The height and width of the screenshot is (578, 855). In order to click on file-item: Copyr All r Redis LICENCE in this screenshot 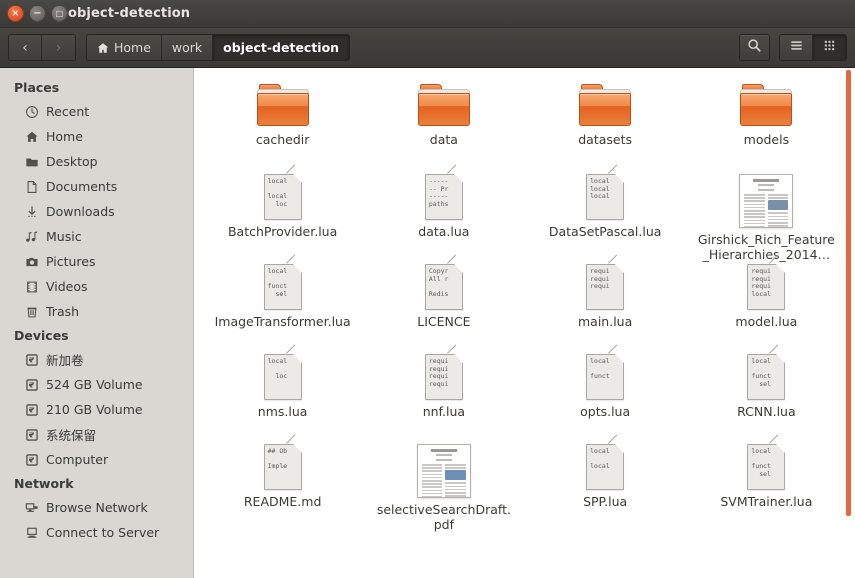, I will do `click(443, 303)`.